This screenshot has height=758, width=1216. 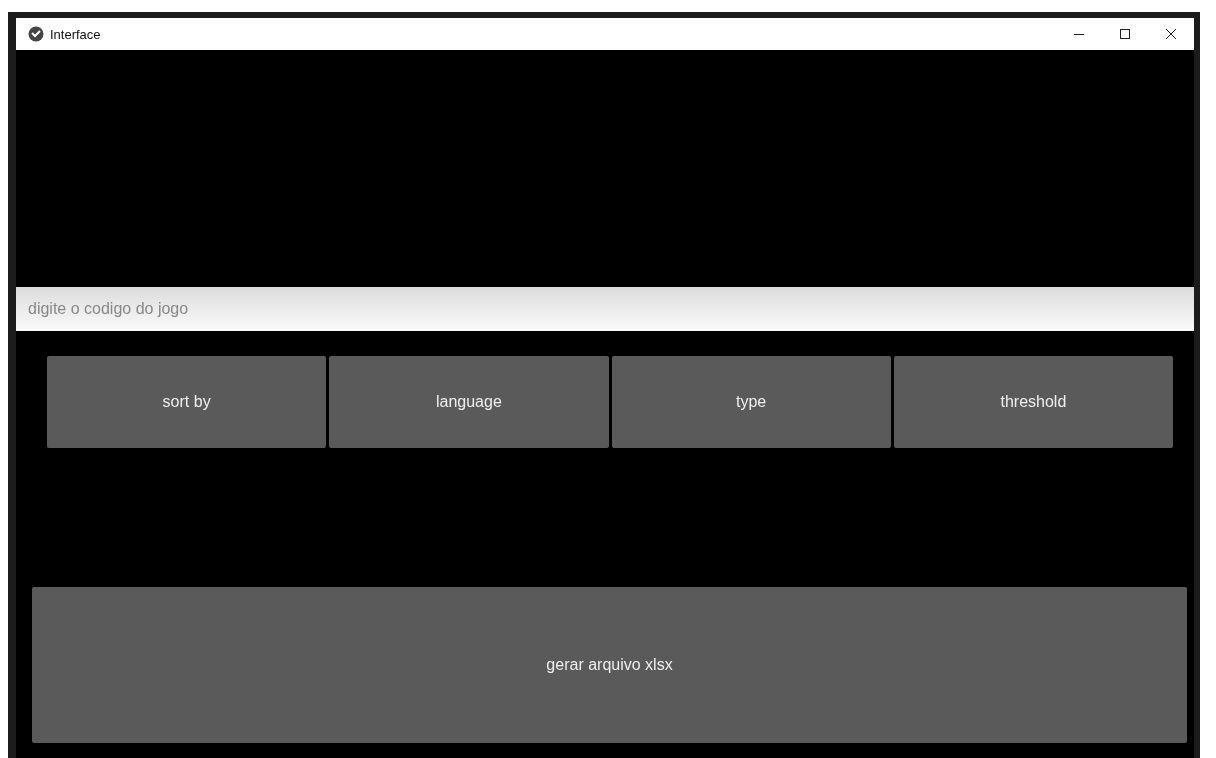 What do you see at coordinates (1125, 34) in the screenshot?
I see `maximize-icon` at bounding box center [1125, 34].